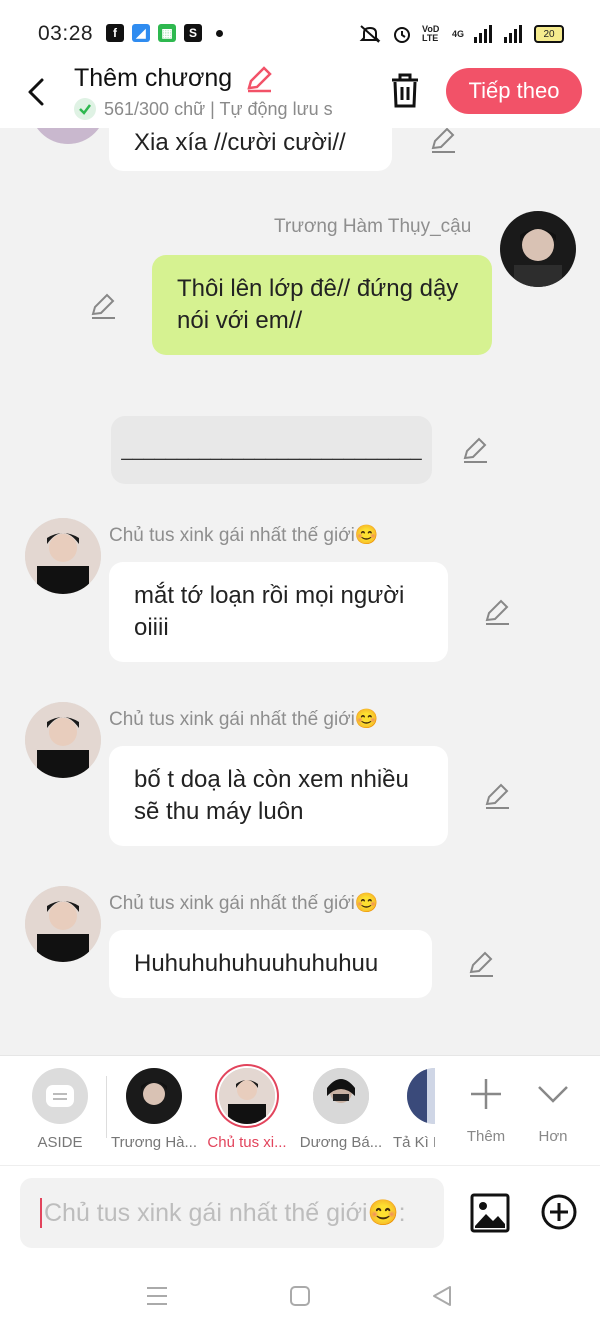 The height and width of the screenshot is (1333, 600). What do you see at coordinates (193, 33) in the screenshot?
I see `shopee-app-icon: S` at bounding box center [193, 33].